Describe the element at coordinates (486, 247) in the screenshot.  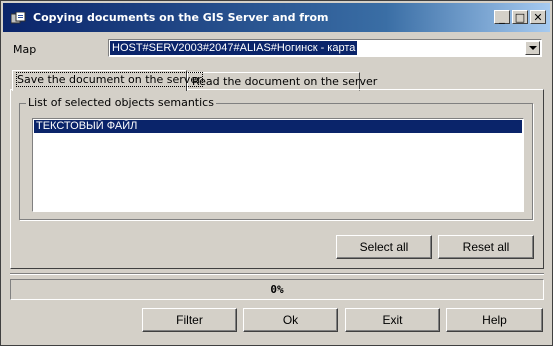
I see `reset-all-button: Reset all` at that location.